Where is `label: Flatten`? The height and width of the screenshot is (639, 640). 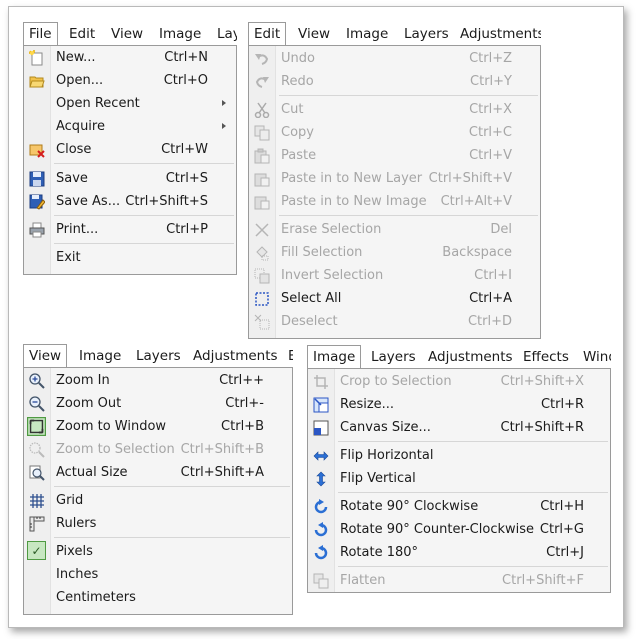
label: Flatten is located at coordinates (363, 580).